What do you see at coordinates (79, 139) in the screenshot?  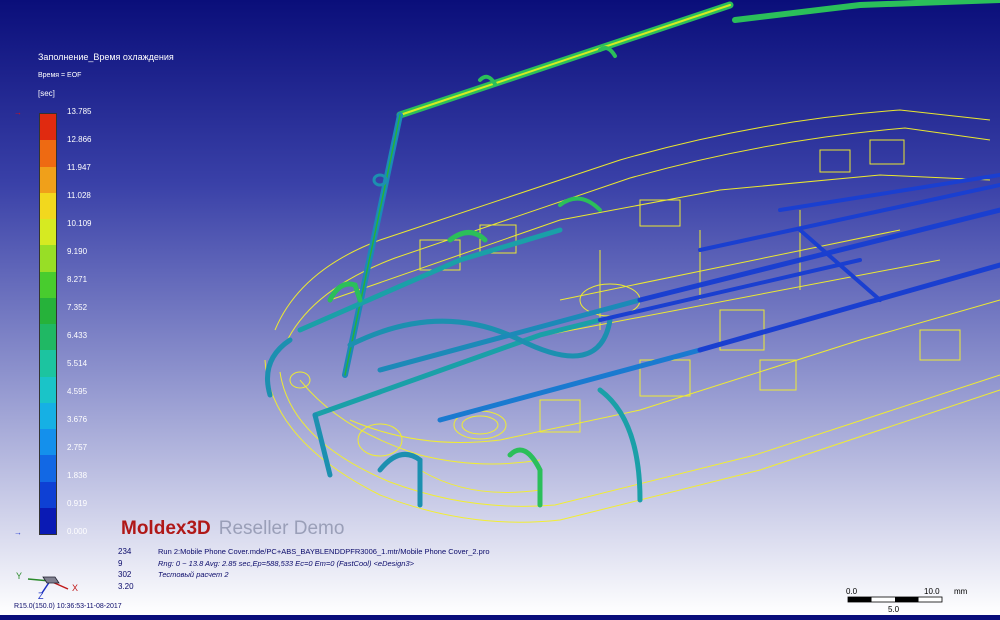 I see `legend-tick-label: 12.866` at bounding box center [79, 139].